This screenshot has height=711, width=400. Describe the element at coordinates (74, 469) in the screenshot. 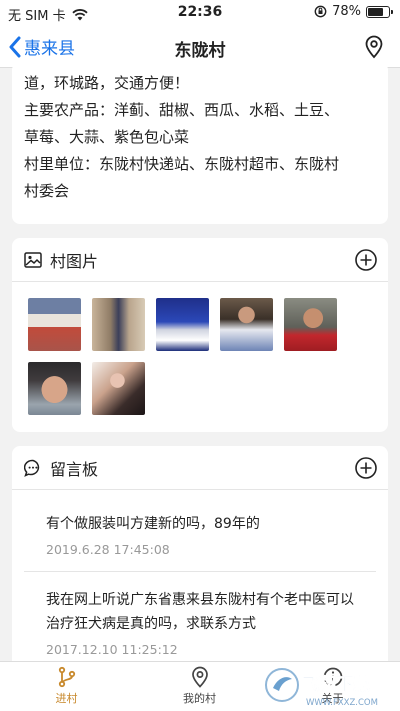

I see `board-title: 留言板` at that location.